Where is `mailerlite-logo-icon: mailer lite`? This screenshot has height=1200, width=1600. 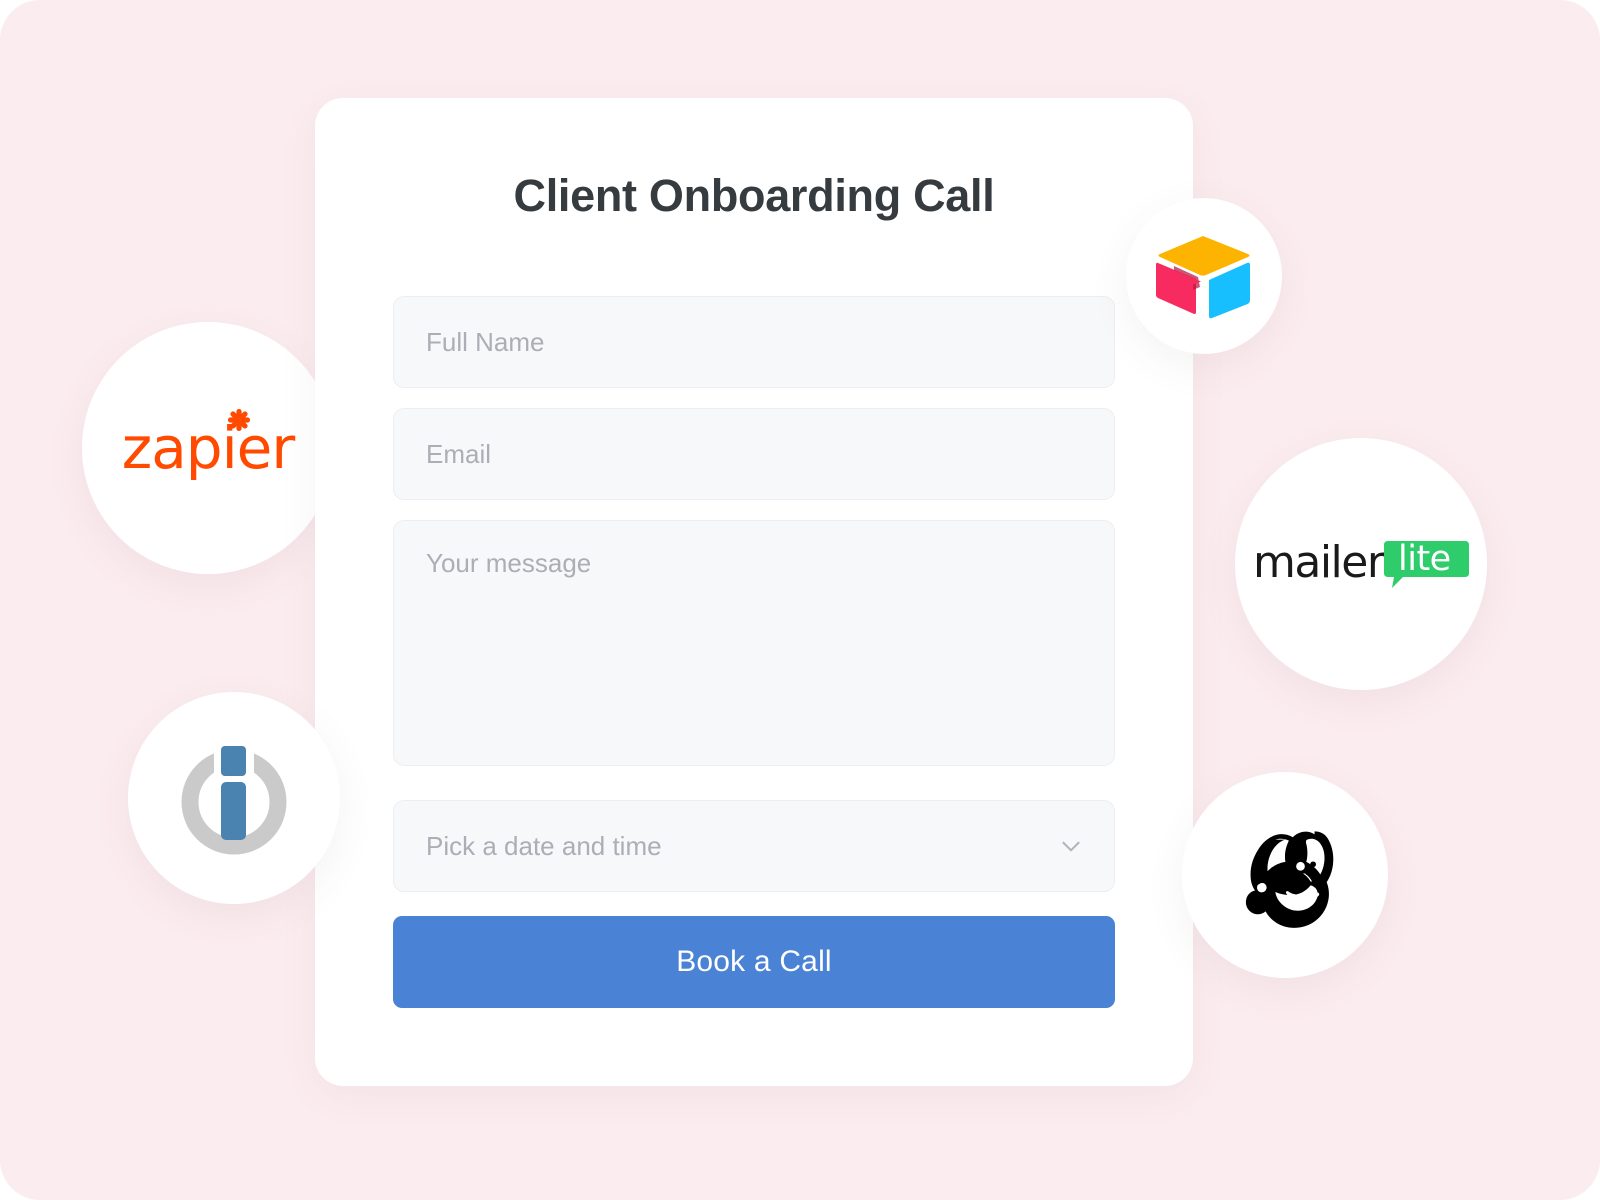 mailerlite-logo-icon: mailer lite is located at coordinates (1361, 562).